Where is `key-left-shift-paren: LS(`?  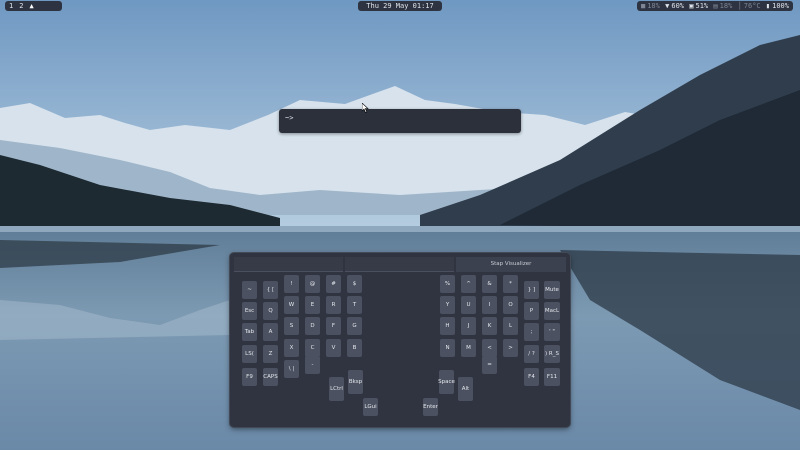 key-left-shift-paren: LS( is located at coordinates (249, 354).